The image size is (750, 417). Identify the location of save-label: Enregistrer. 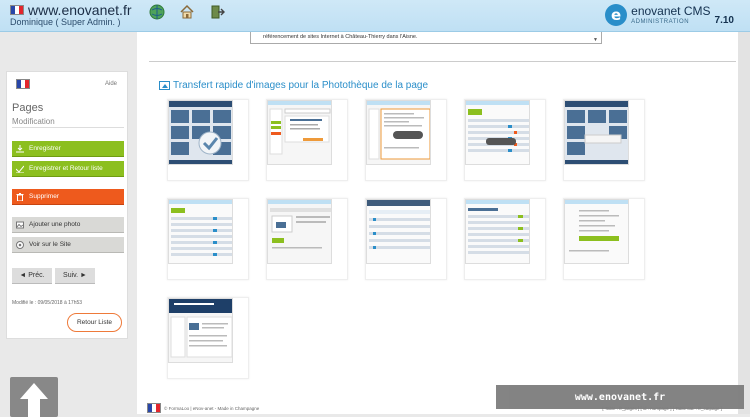
(45, 148).